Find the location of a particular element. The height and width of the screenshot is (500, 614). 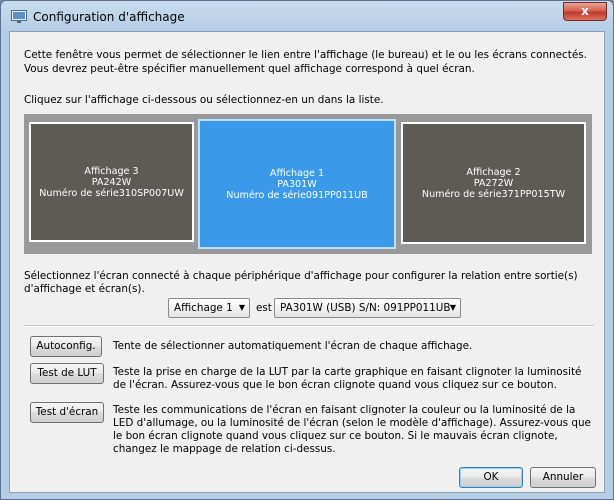

separator is located at coordinates (309, 326).